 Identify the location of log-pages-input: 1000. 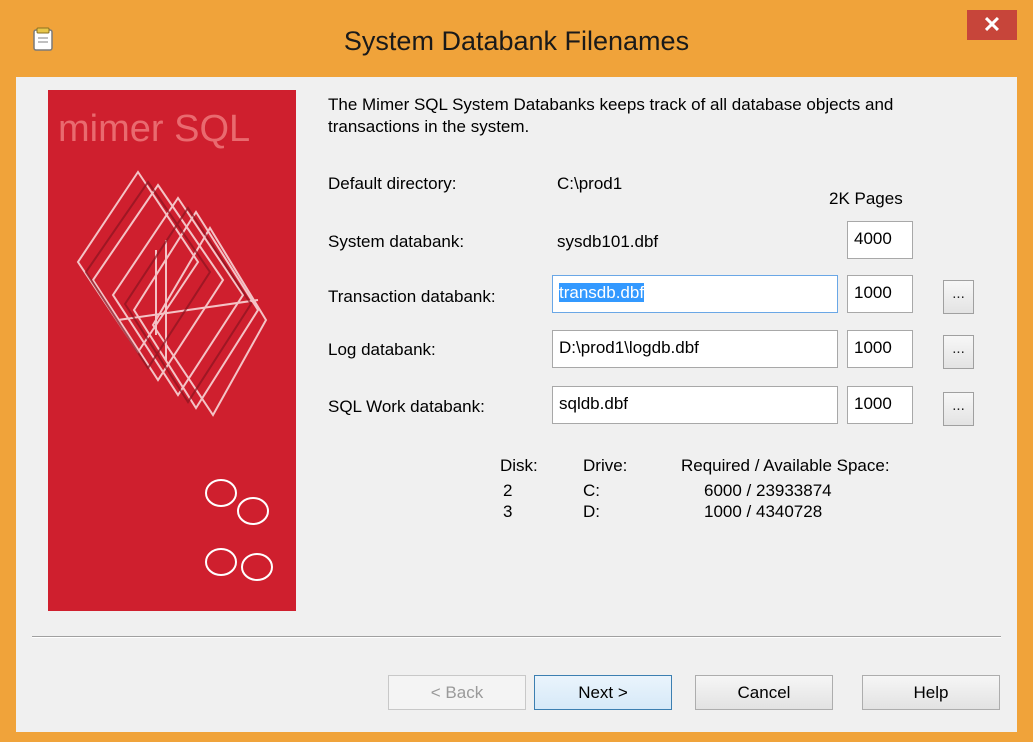
(880, 349).